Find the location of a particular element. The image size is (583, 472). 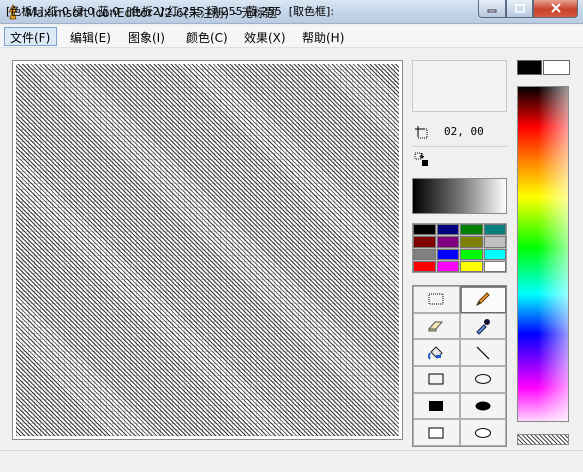

rectangle-filled-tool is located at coordinates (436, 406).